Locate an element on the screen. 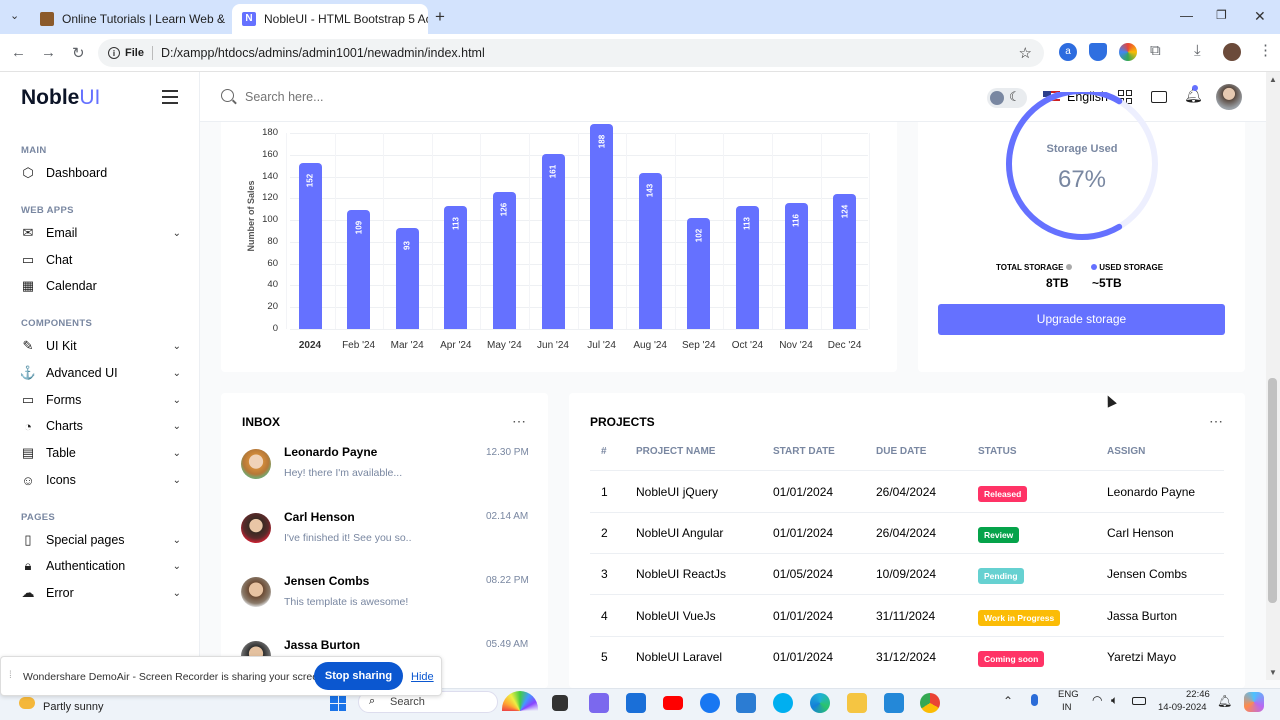 Image resolution: width=1280 pixels, height=720 pixels. brand-logo: NobleUI is located at coordinates (60, 98).